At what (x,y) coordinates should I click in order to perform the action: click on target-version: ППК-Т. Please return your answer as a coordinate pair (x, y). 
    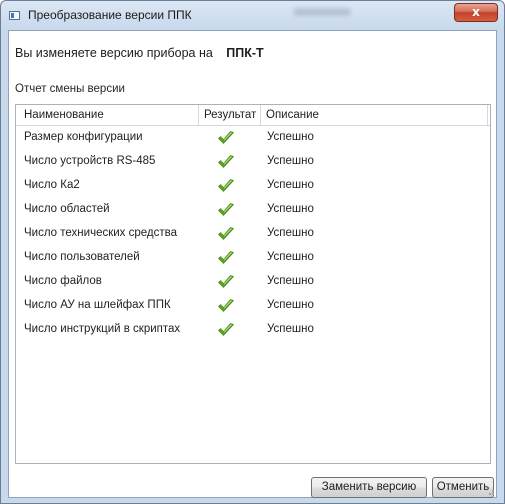
    Looking at the image, I should click on (245, 53).